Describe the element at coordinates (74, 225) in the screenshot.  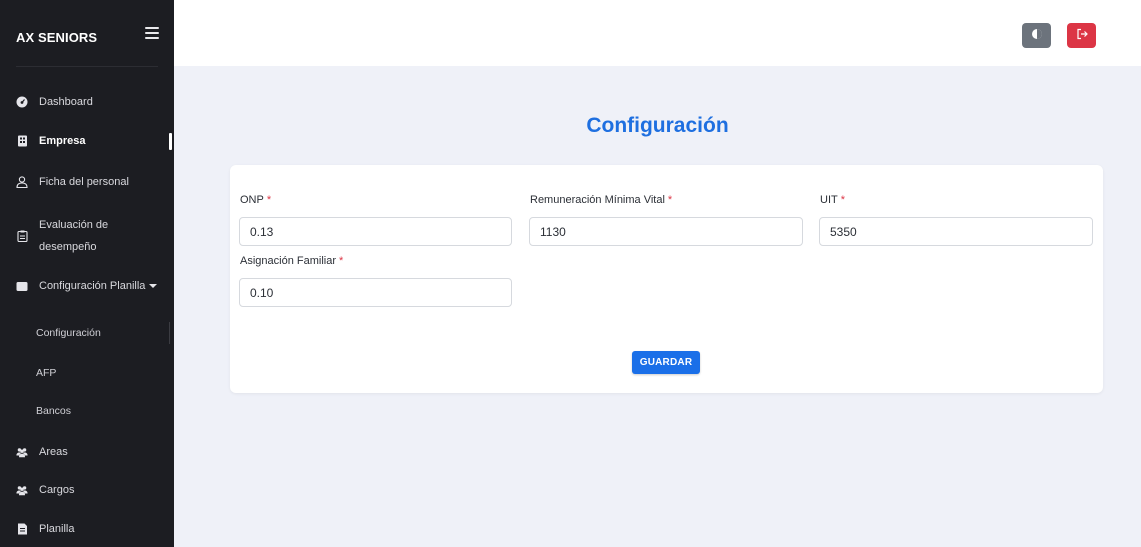
I see `sidebar-item-label: Evaluación de` at that location.